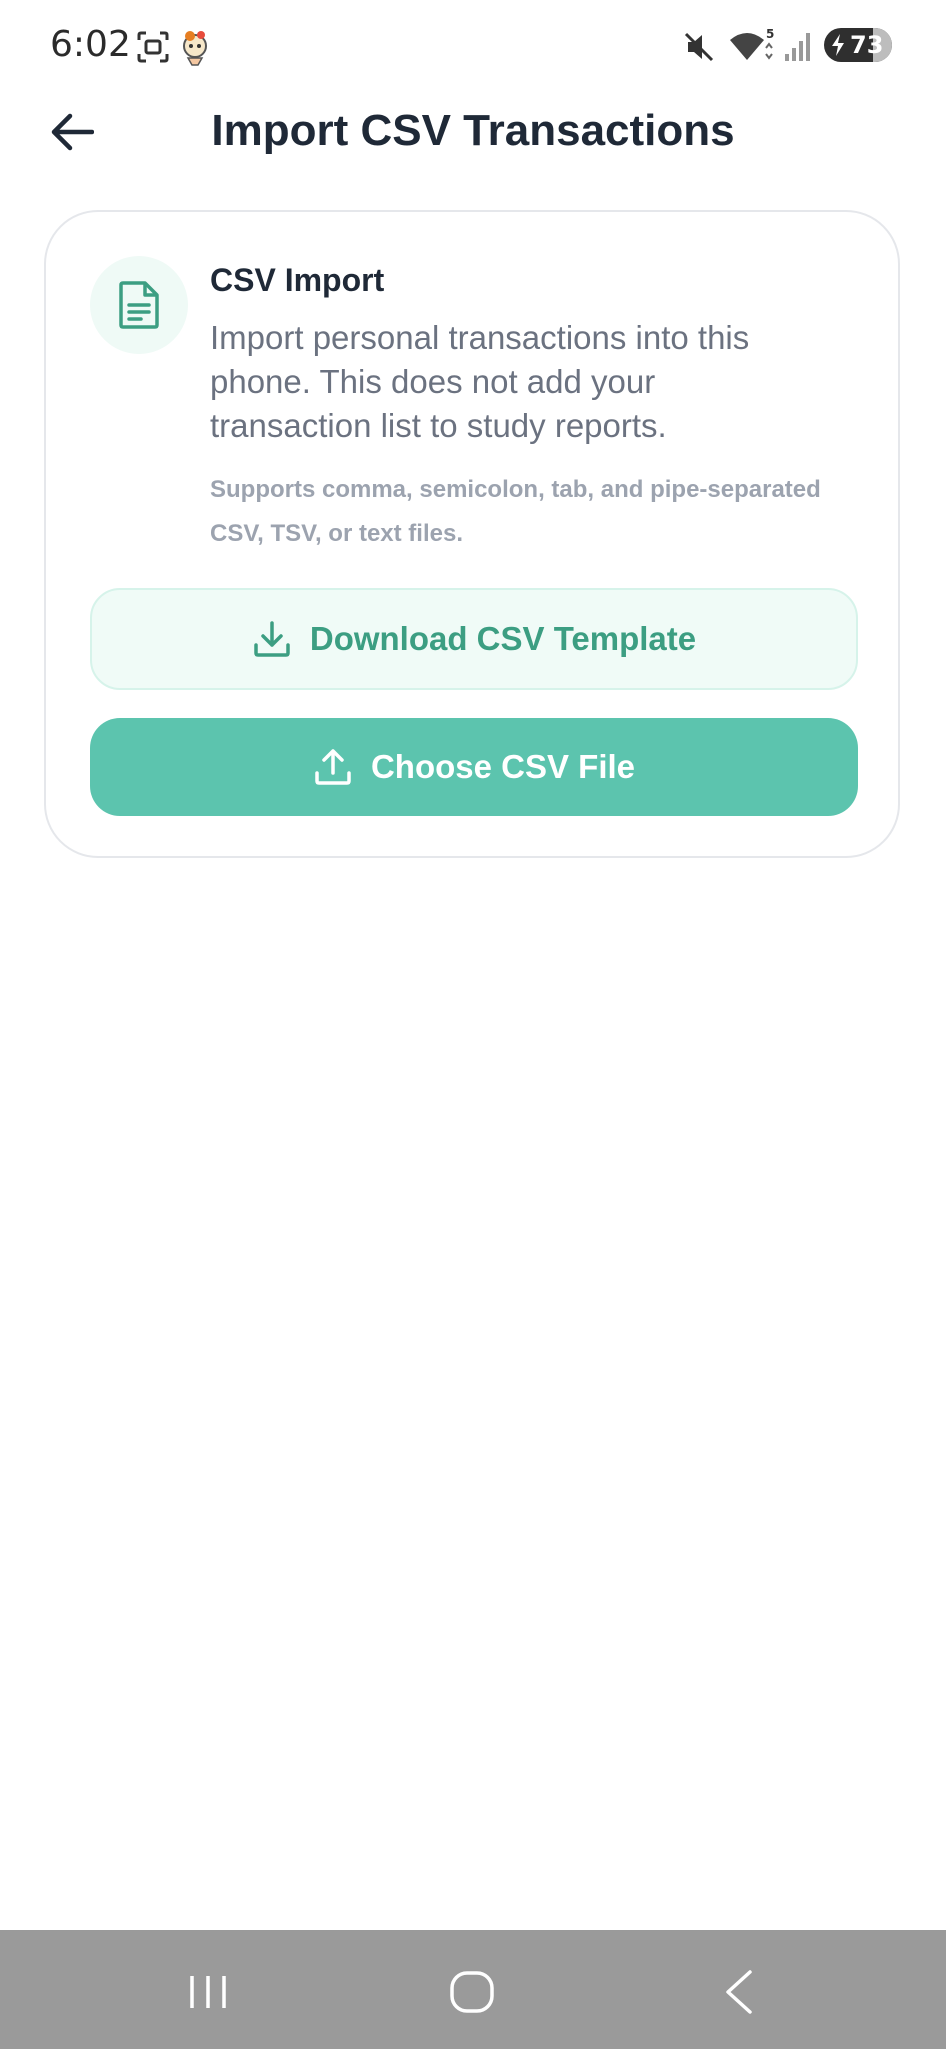 This screenshot has height=2049, width=946. I want to click on document-icon, so click(139, 305).